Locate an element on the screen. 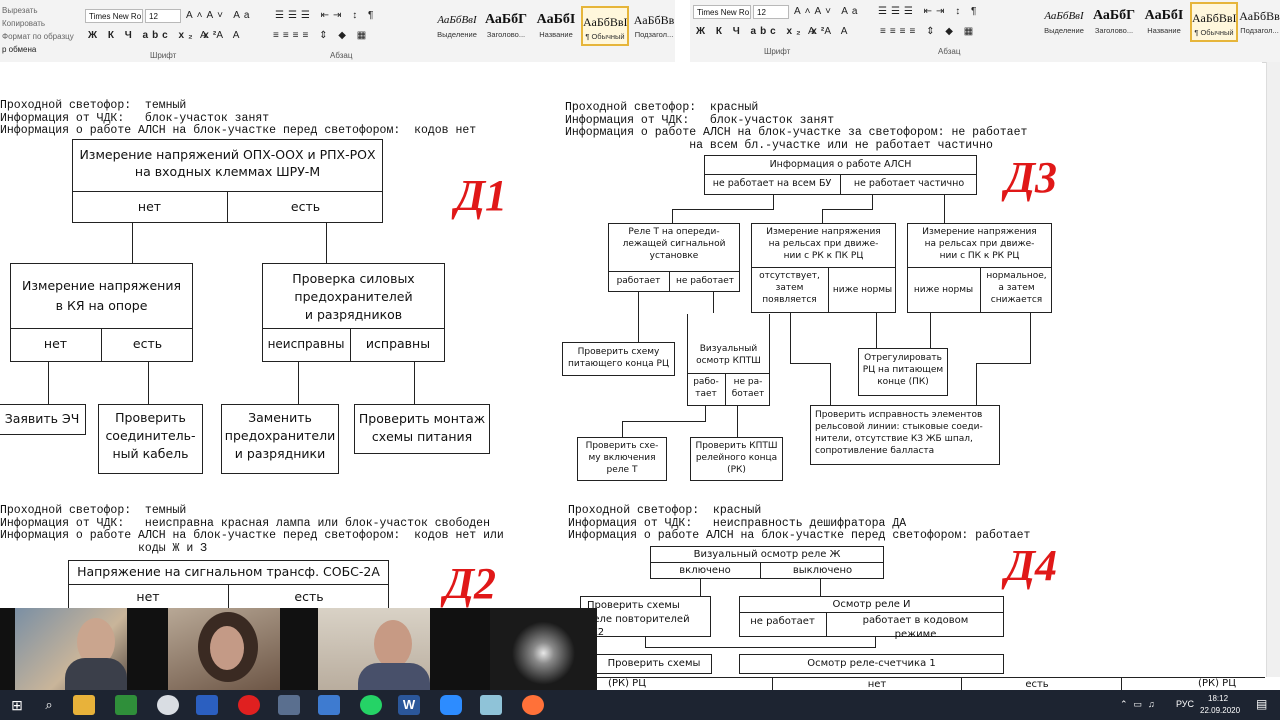 The width and height of the screenshot is (1280, 720). d1-left-yes: есть is located at coordinates (147, 343).